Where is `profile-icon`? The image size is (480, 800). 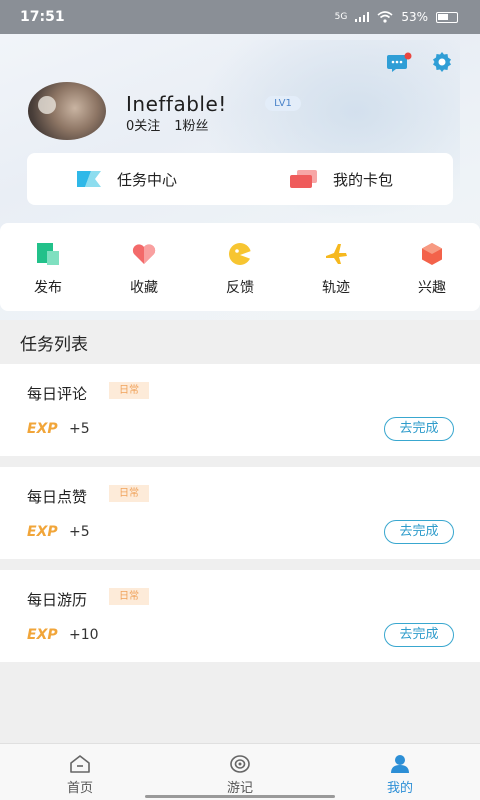
profile-icon is located at coordinates (400, 764).